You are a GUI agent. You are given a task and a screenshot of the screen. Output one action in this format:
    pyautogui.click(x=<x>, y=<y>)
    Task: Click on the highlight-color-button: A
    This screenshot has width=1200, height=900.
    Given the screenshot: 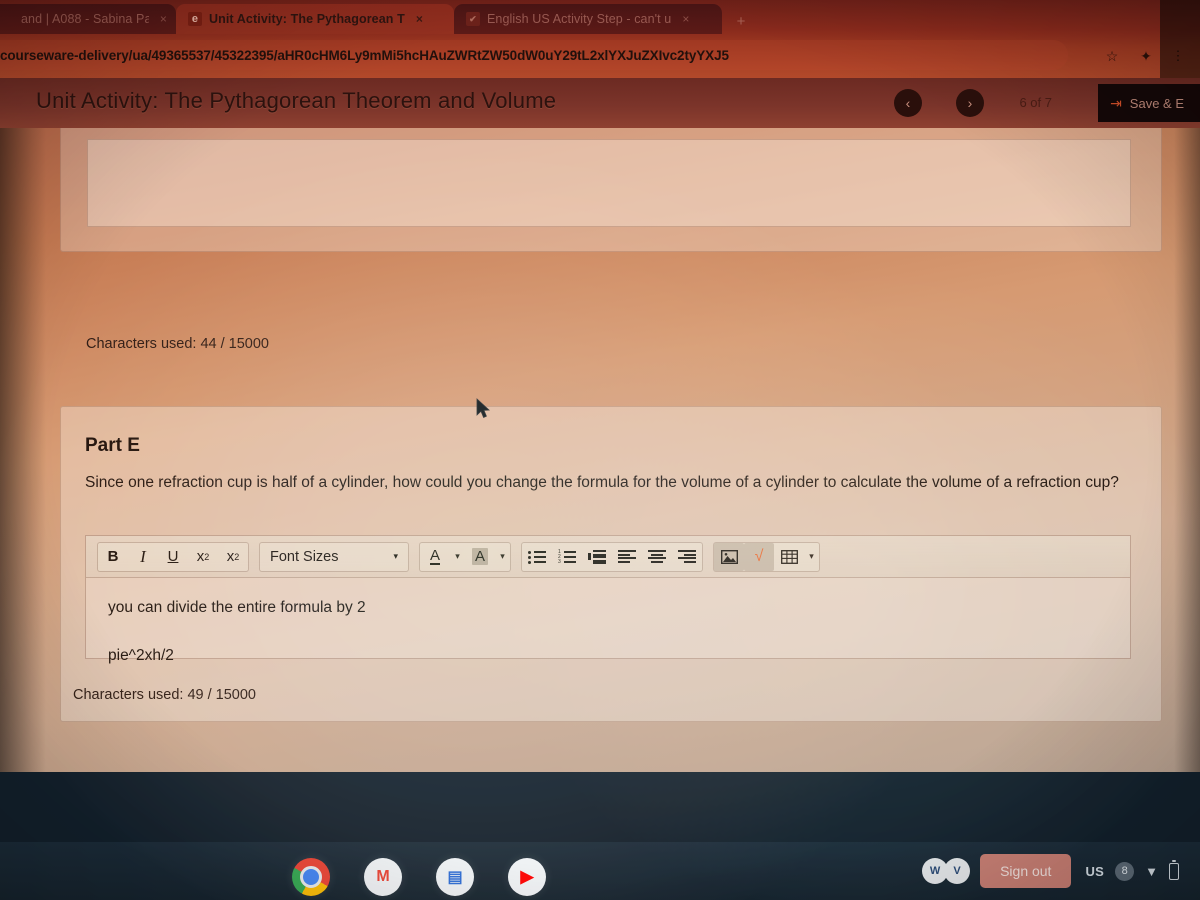 What is the action you would take?
    pyautogui.click(x=480, y=557)
    